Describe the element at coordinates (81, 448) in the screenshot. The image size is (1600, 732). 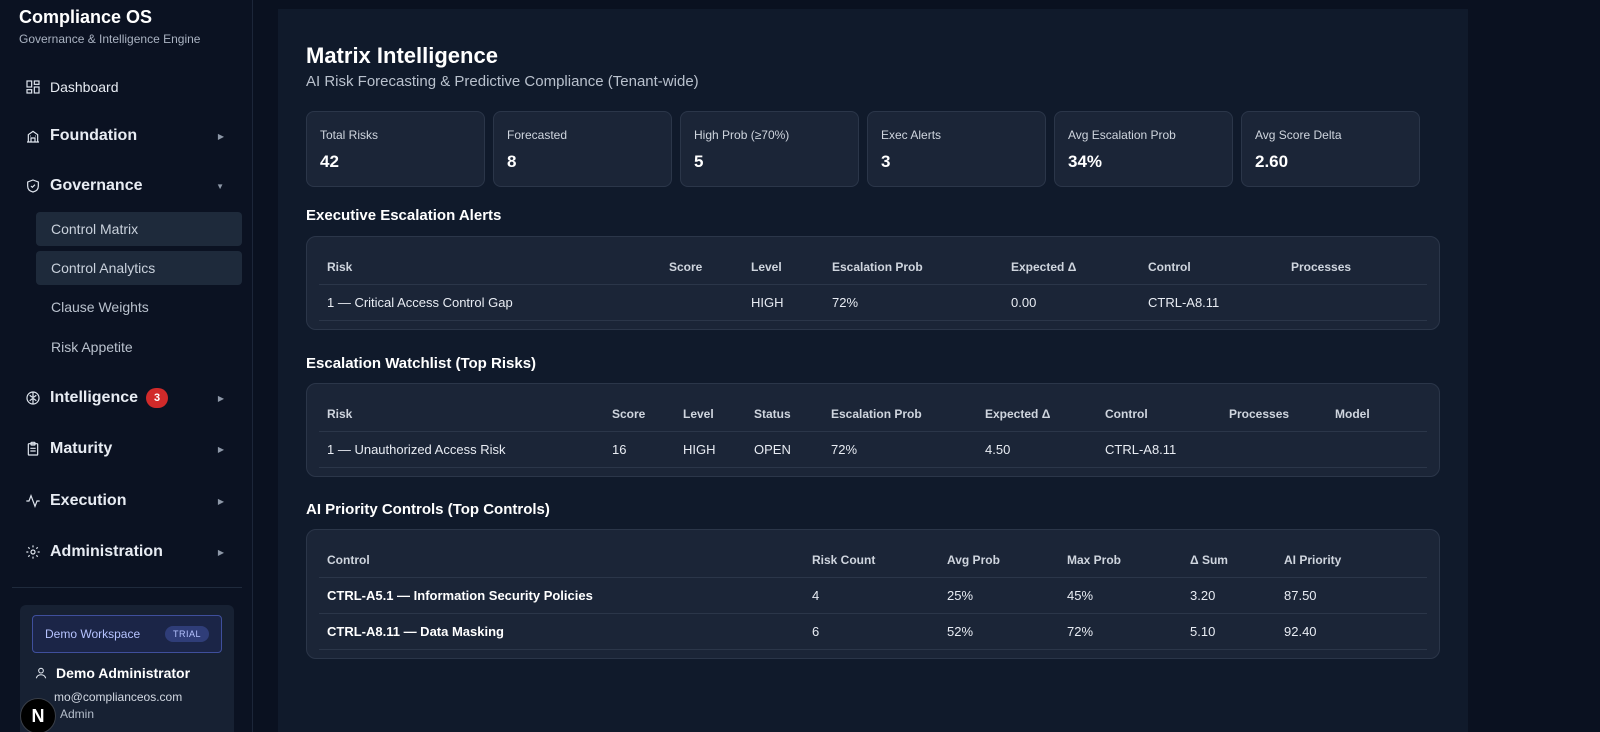
I see `nav-maturity-label: Maturity` at that location.